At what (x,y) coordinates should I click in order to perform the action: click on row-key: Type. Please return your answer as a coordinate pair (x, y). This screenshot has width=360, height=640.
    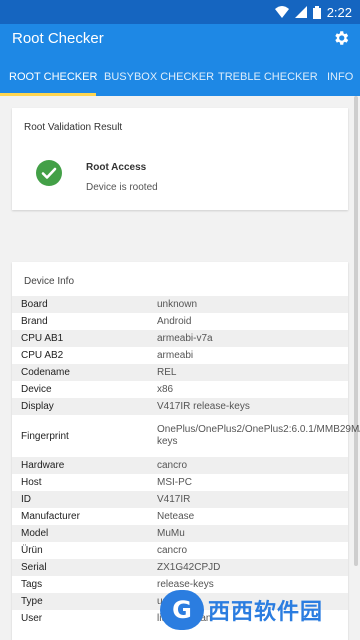
    Looking at the image, I should click on (32, 601).